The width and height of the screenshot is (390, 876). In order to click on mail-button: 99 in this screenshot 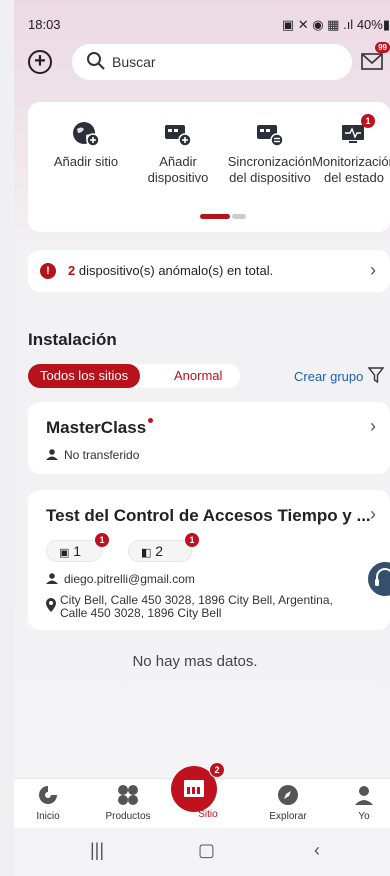, I will do `click(375, 57)`.